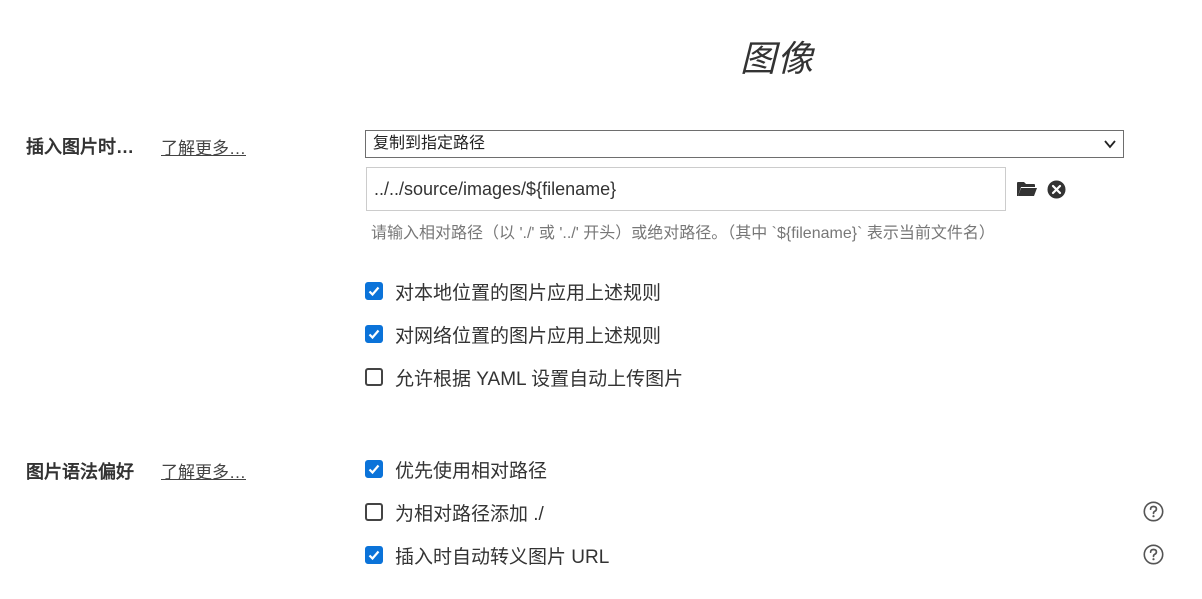 The width and height of the screenshot is (1202, 599). What do you see at coordinates (429, 143) in the screenshot?
I see `select-value: 复制到指定路径` at bounding box center [429, 143].